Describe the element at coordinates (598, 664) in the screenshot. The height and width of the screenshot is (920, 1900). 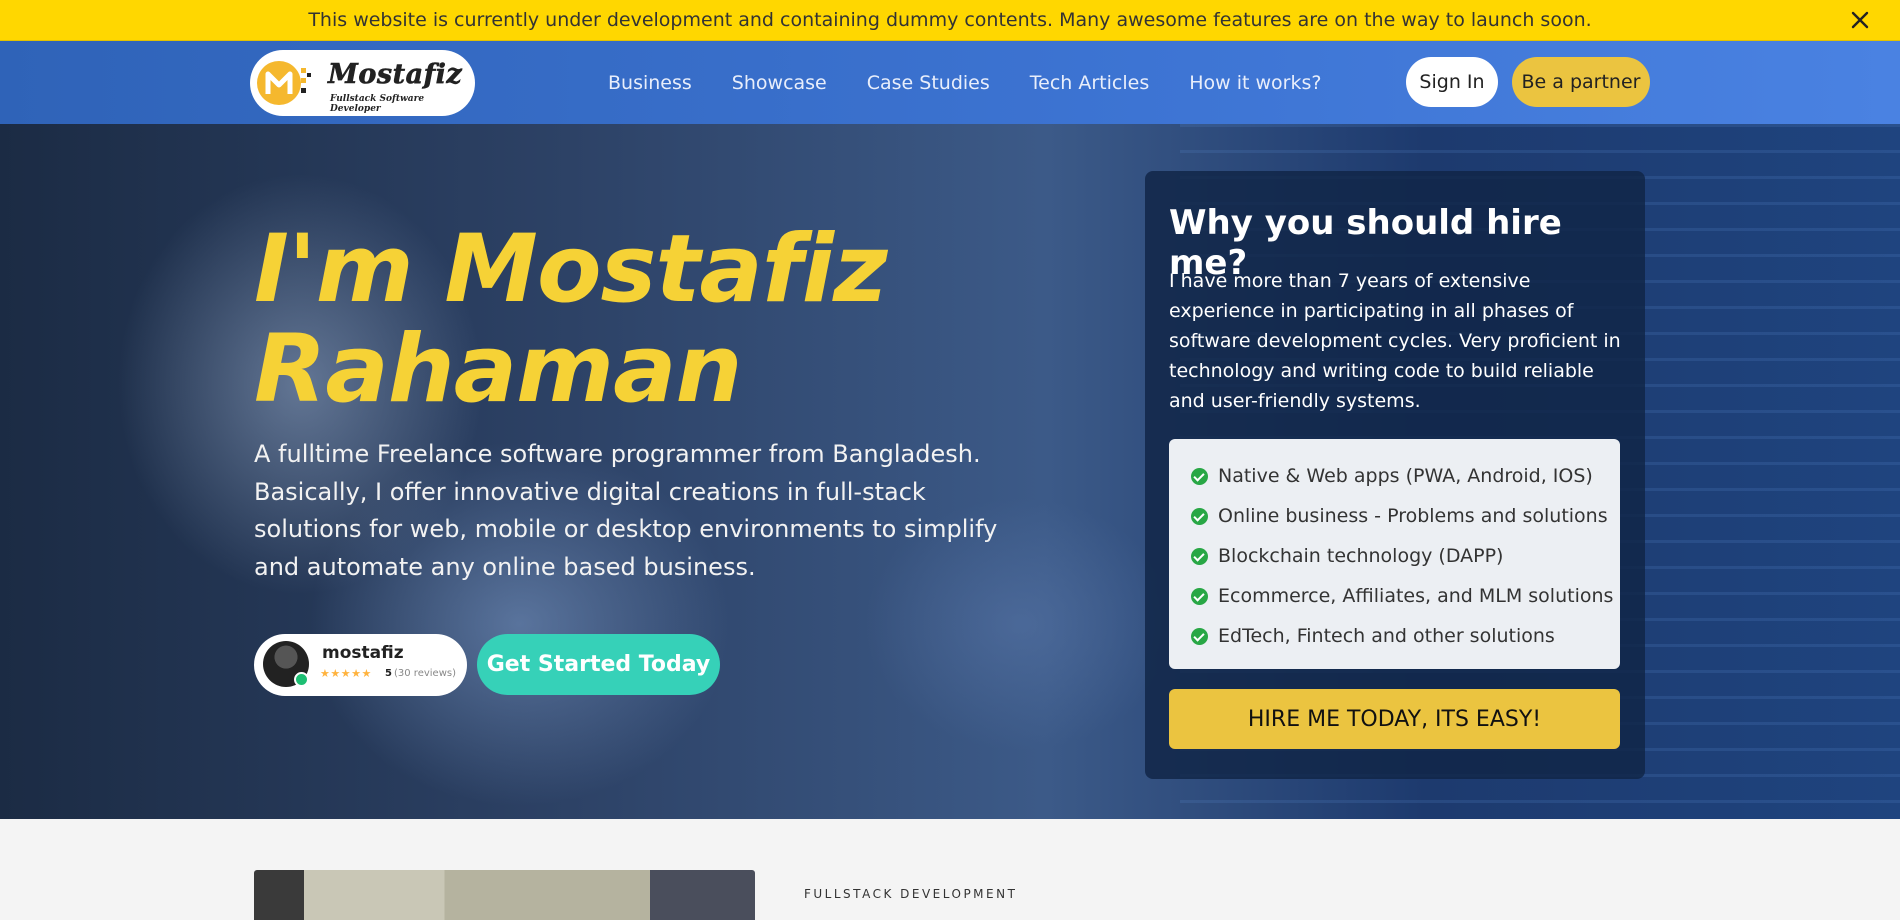
I see `get-started-button: Get Started Today` at that location.